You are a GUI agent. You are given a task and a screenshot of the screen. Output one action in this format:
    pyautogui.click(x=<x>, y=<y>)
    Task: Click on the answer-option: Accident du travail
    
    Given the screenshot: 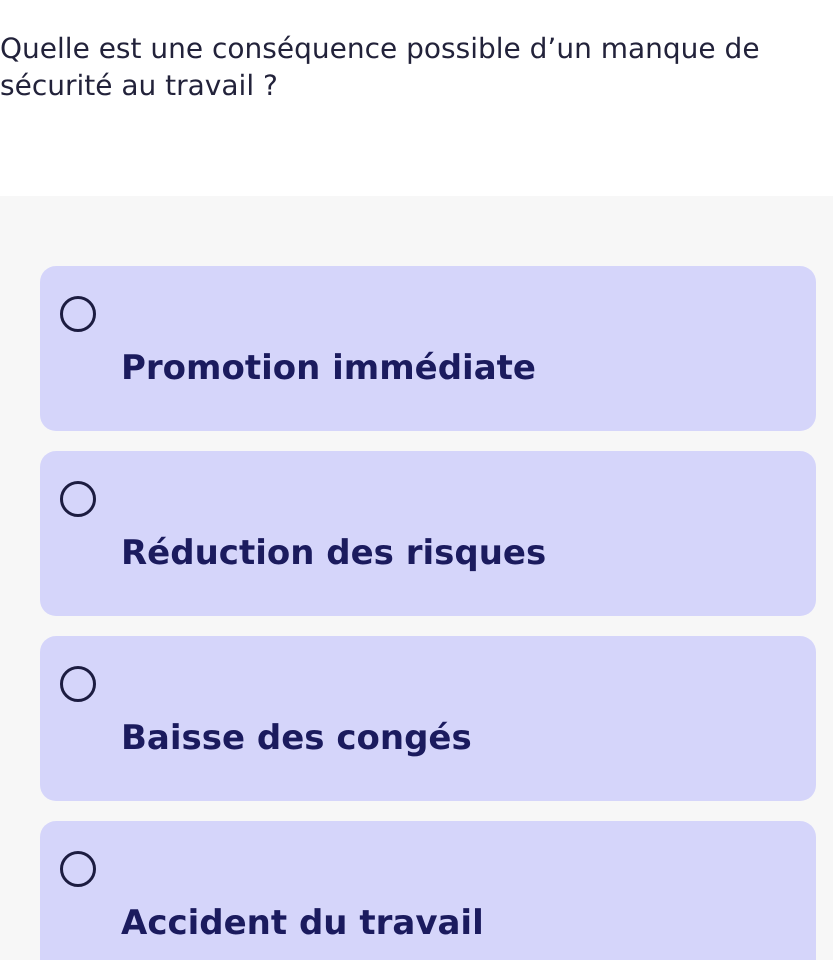 What is the action you would take?
    pyautogui.click(x=428, y=890)
    